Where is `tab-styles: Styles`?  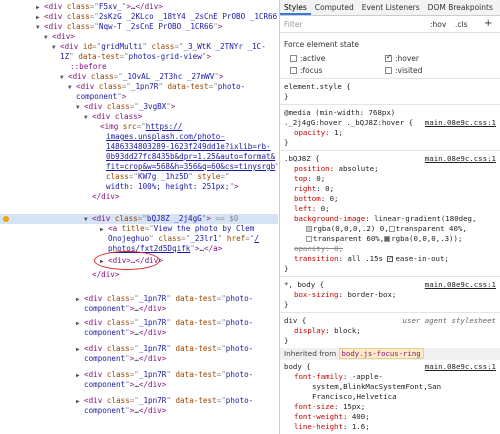 tab-styles: Styles is located at coordinates (295, 7).